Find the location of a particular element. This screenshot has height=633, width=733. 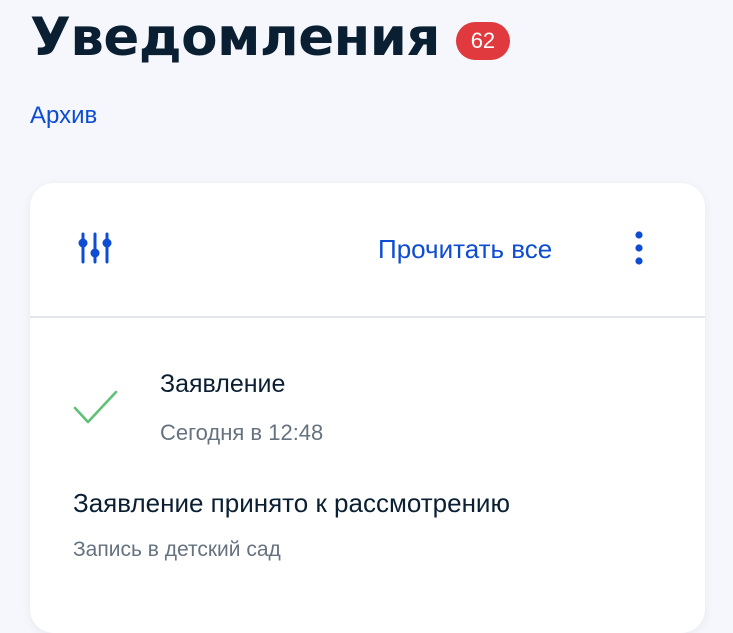

page-title: Уведомления is located at coordinates (235, 37).